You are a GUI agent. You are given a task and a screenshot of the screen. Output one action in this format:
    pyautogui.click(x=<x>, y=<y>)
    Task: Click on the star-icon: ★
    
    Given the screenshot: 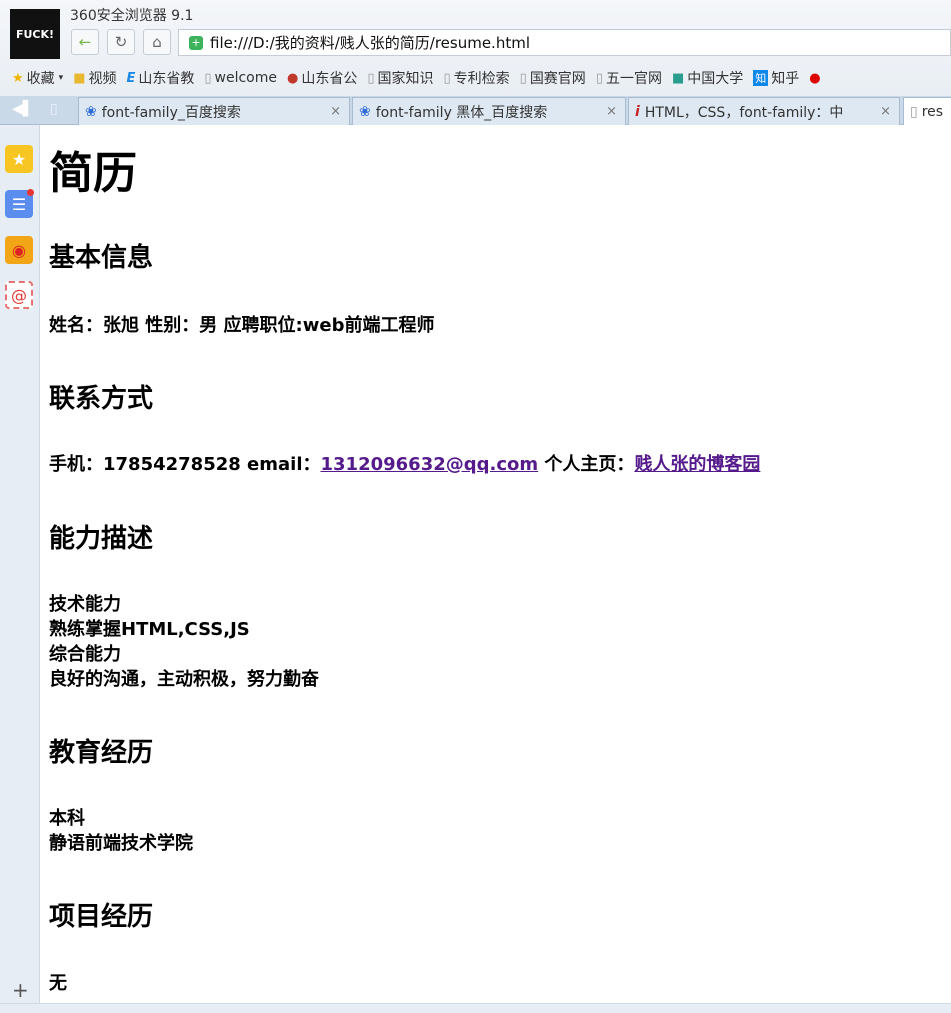 What is the action you would take?
    pyautogui.click(x=18, y=78)
    